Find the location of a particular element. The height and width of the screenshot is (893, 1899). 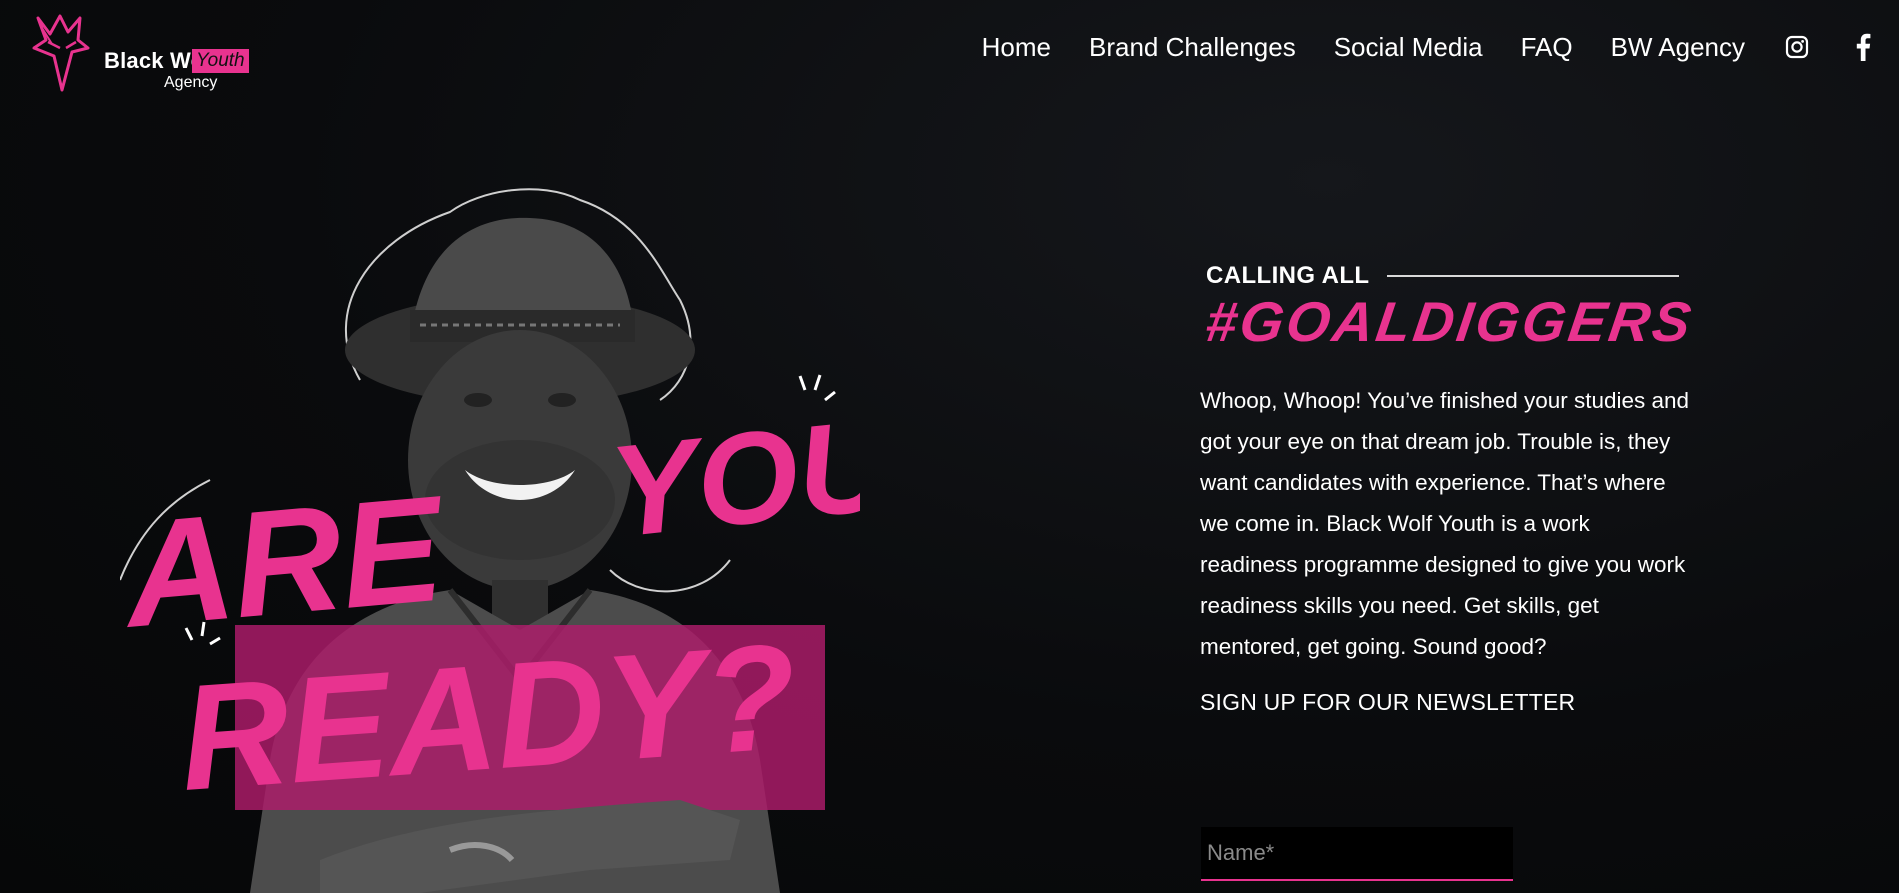

nav-home: Home is located at coordinates (1016, 47).